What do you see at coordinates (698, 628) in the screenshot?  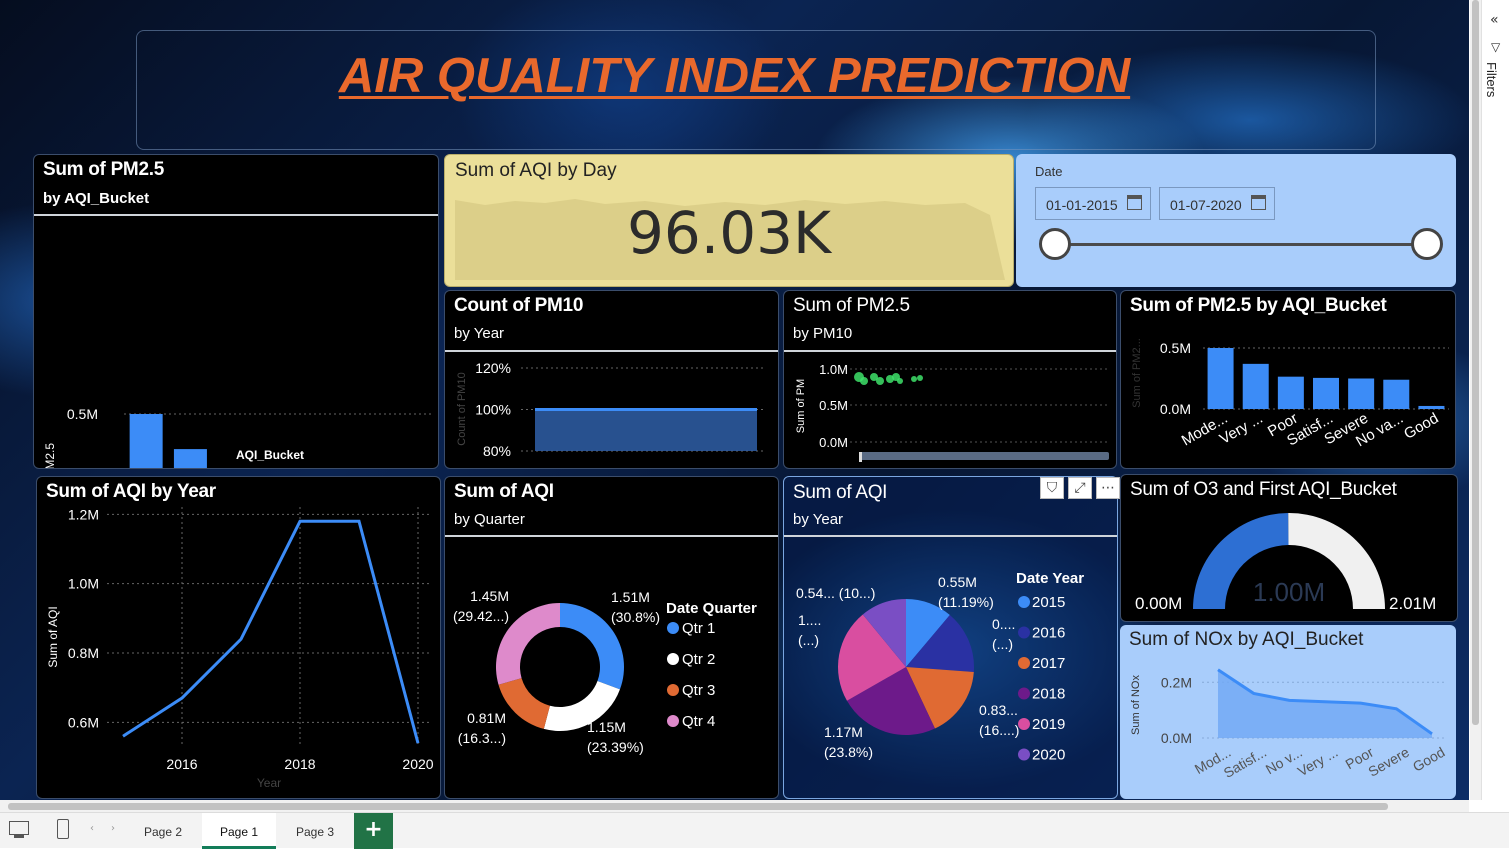 I see `legend-label: Qtr 1` at bounding box center [698, 628].